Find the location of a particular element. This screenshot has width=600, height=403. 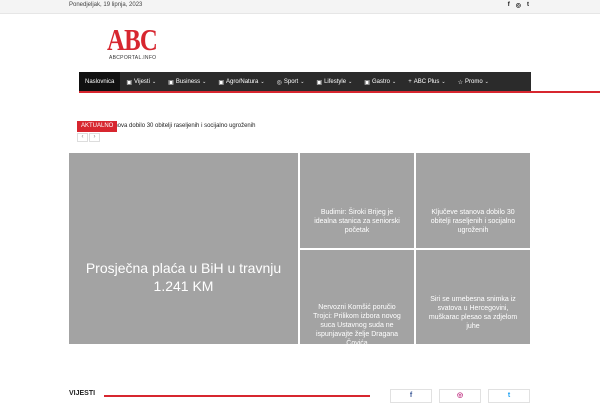

star-icon: ☆ is located at coordinates (460, 82).